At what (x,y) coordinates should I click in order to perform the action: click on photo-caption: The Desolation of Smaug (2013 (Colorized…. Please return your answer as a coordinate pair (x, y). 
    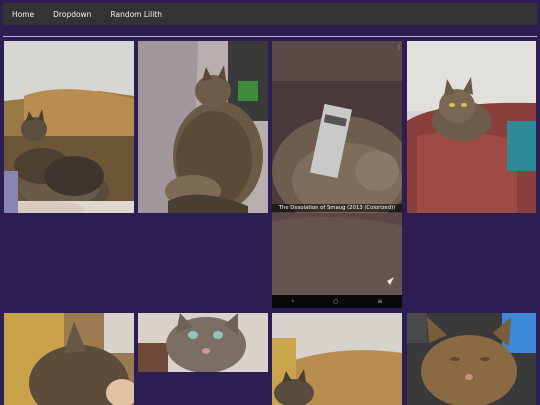
    Looking at the image, I should click on (337, 208).